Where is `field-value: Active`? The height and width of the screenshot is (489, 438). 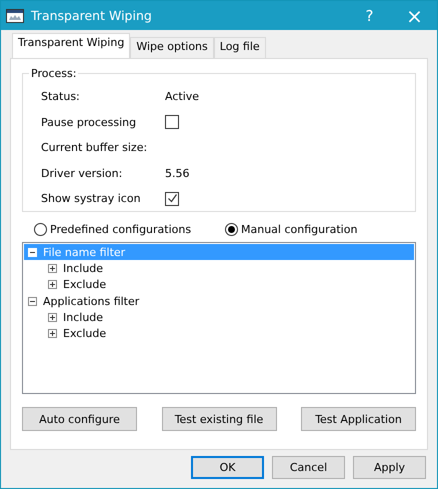 field-value: Active is located at coordinates (182, 97).